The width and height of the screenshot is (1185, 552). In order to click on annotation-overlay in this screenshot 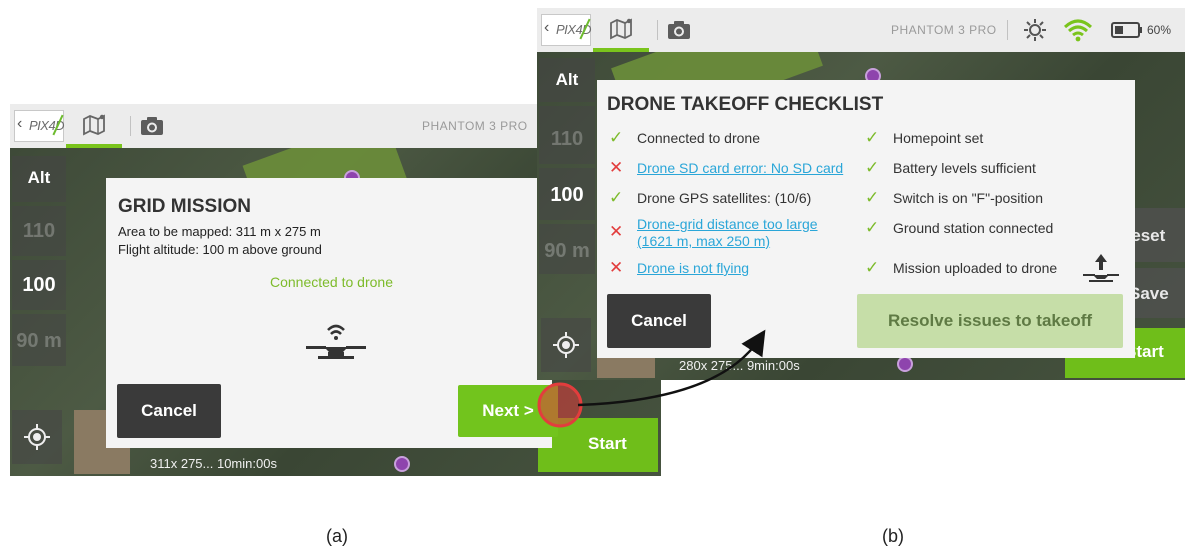, I will do `click(651, 378)`.